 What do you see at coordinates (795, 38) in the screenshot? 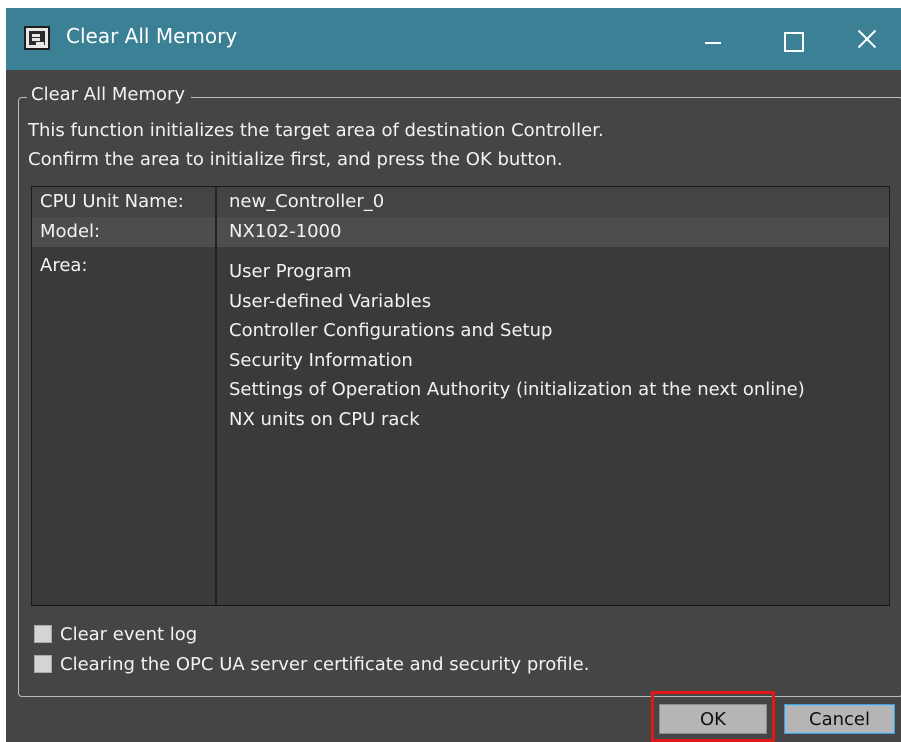
I see `maximize-icon` at bounding box center [795, 38].